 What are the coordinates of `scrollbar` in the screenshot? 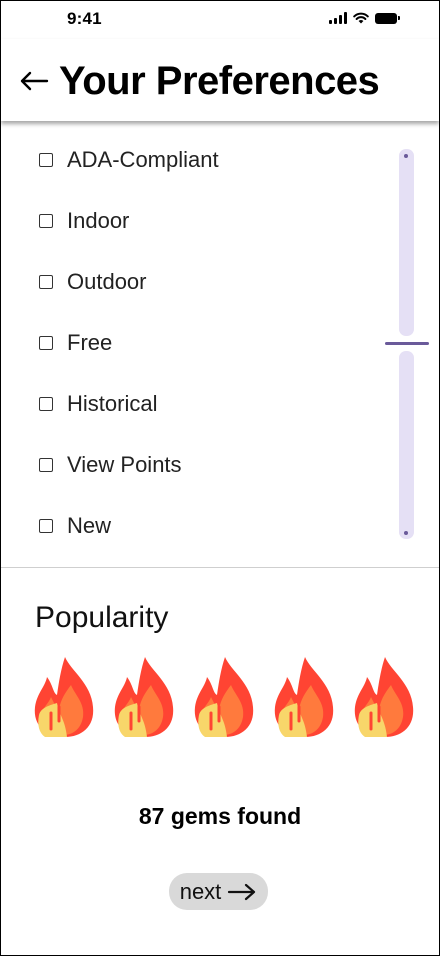 It's located at (407, 344).